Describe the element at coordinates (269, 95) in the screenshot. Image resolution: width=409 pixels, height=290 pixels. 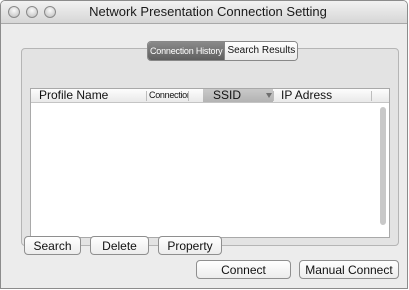
I see `sort-descending-icon` at that location.